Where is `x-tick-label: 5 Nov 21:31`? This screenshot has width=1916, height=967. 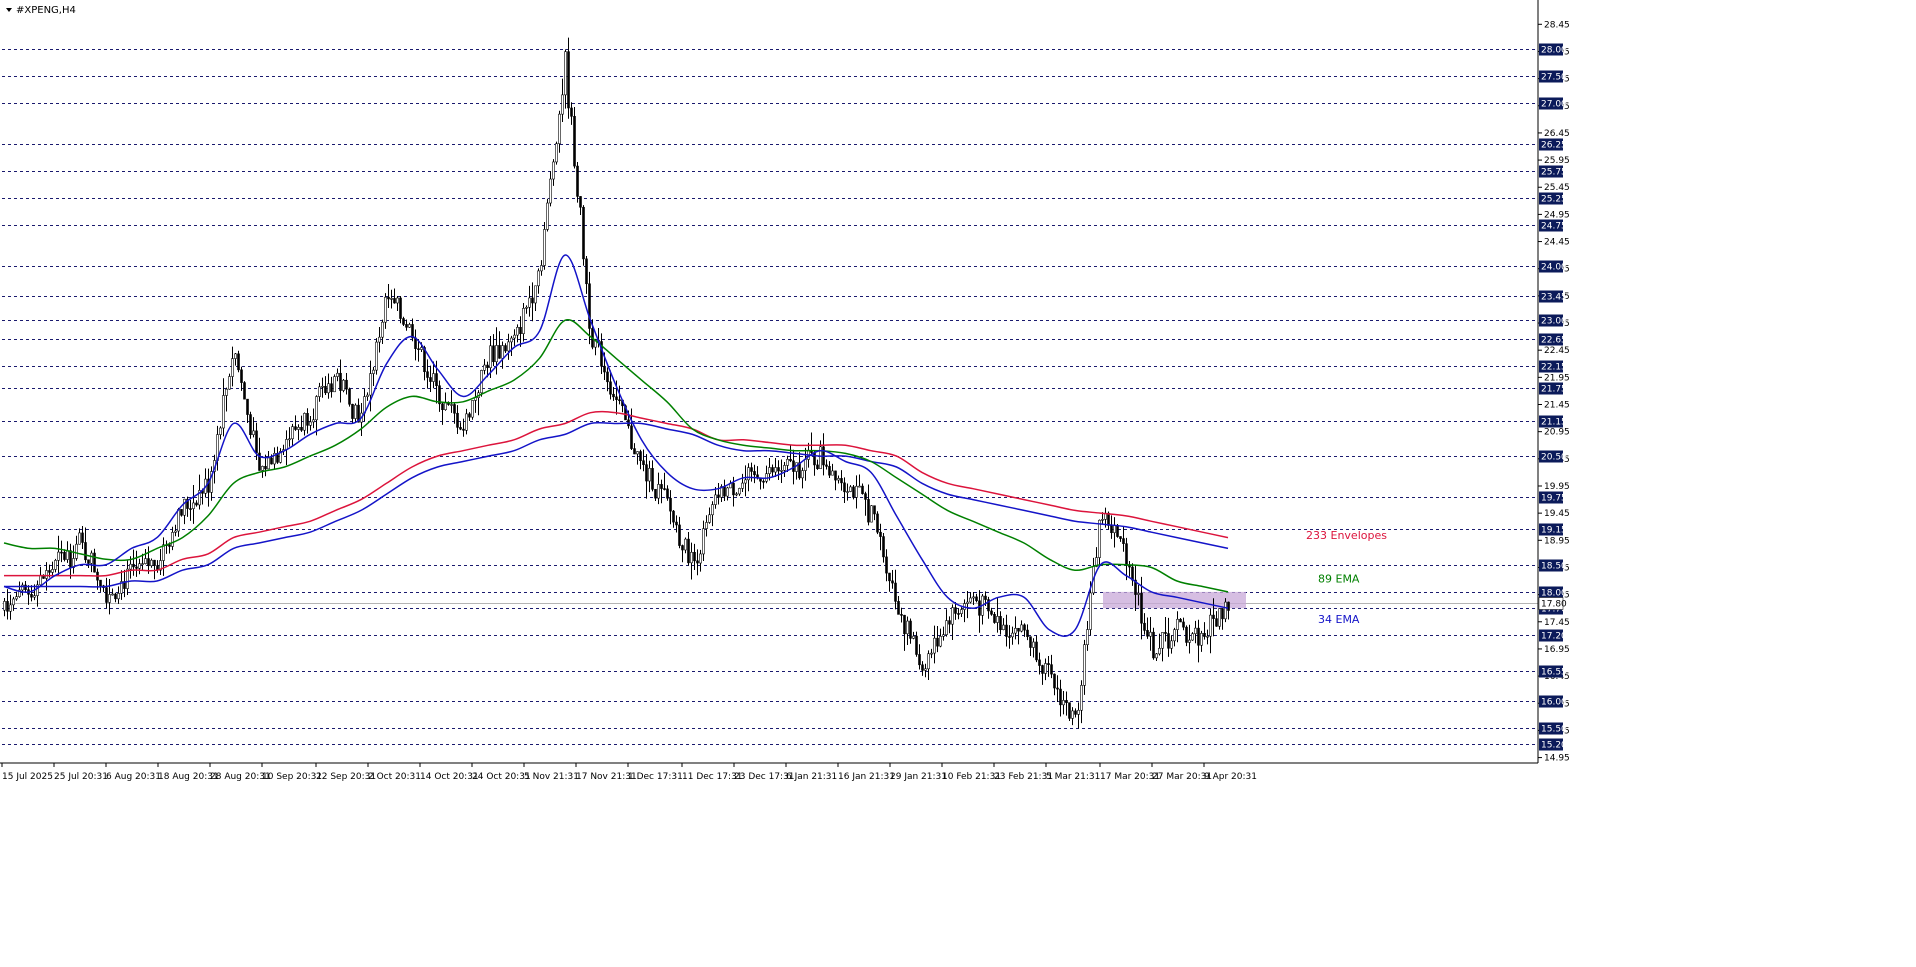
x-tick-label: 5 Nov 21:31 is located at coordinates (551, 777).